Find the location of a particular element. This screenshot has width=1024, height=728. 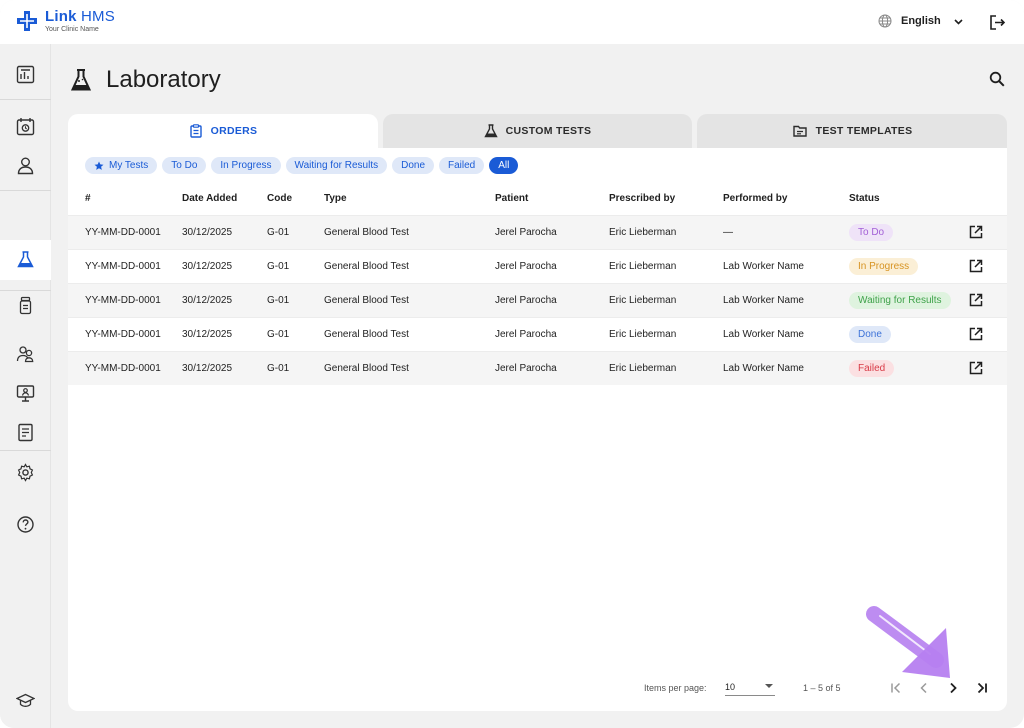

brand-suffix: HMS is located at coordinates (98, 16).